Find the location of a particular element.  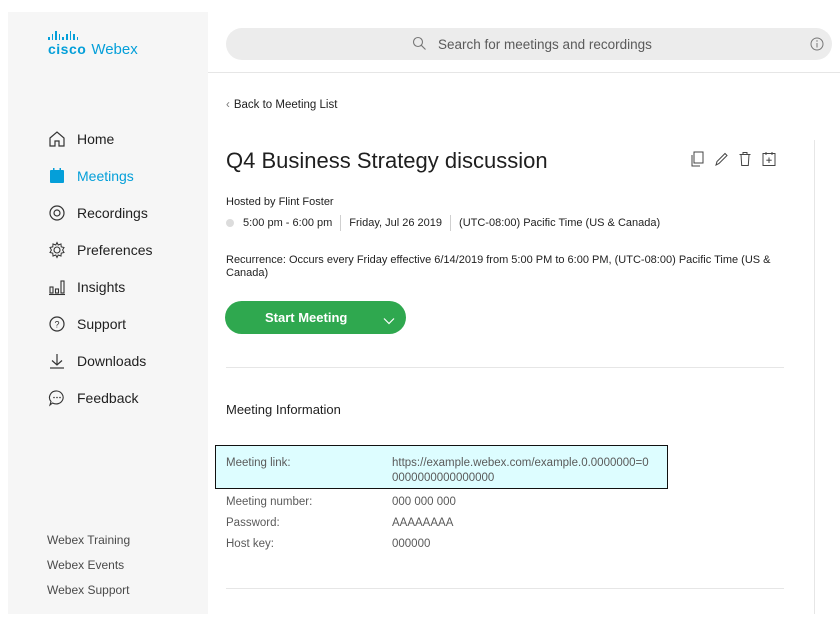

password-label: Password: is located at coordinates (253, 523).